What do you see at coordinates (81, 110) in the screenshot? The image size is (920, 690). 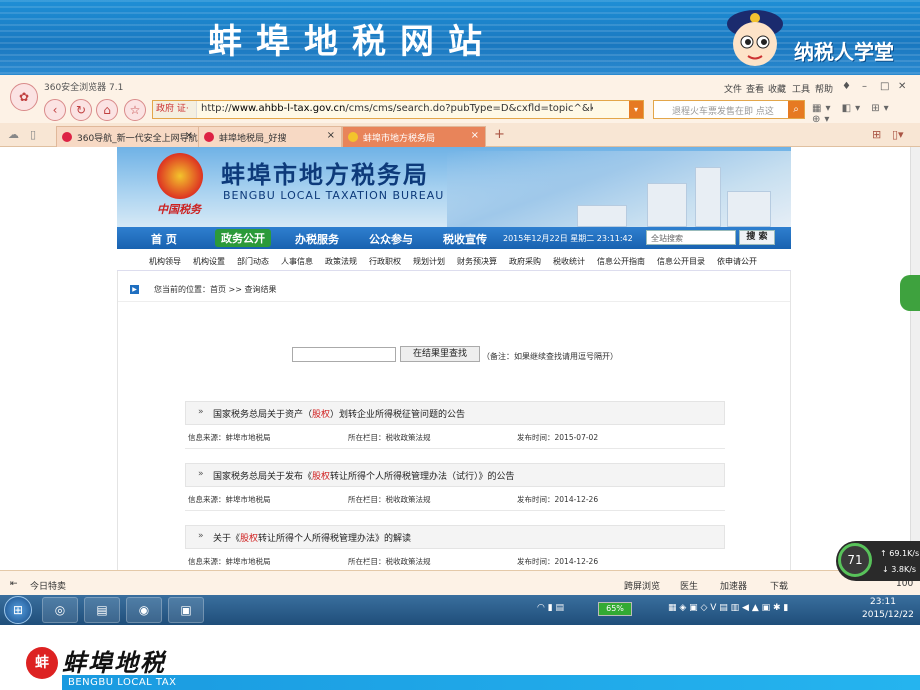 I see `refresh-icon: ↻` at bounding box center [81, 110].